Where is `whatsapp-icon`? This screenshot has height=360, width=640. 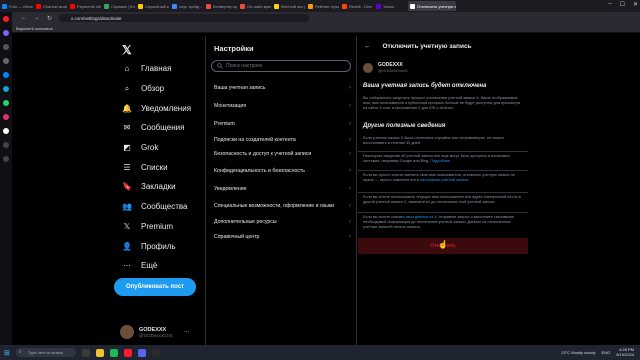
whatsapp-icon is located at coordinates (6, 103).